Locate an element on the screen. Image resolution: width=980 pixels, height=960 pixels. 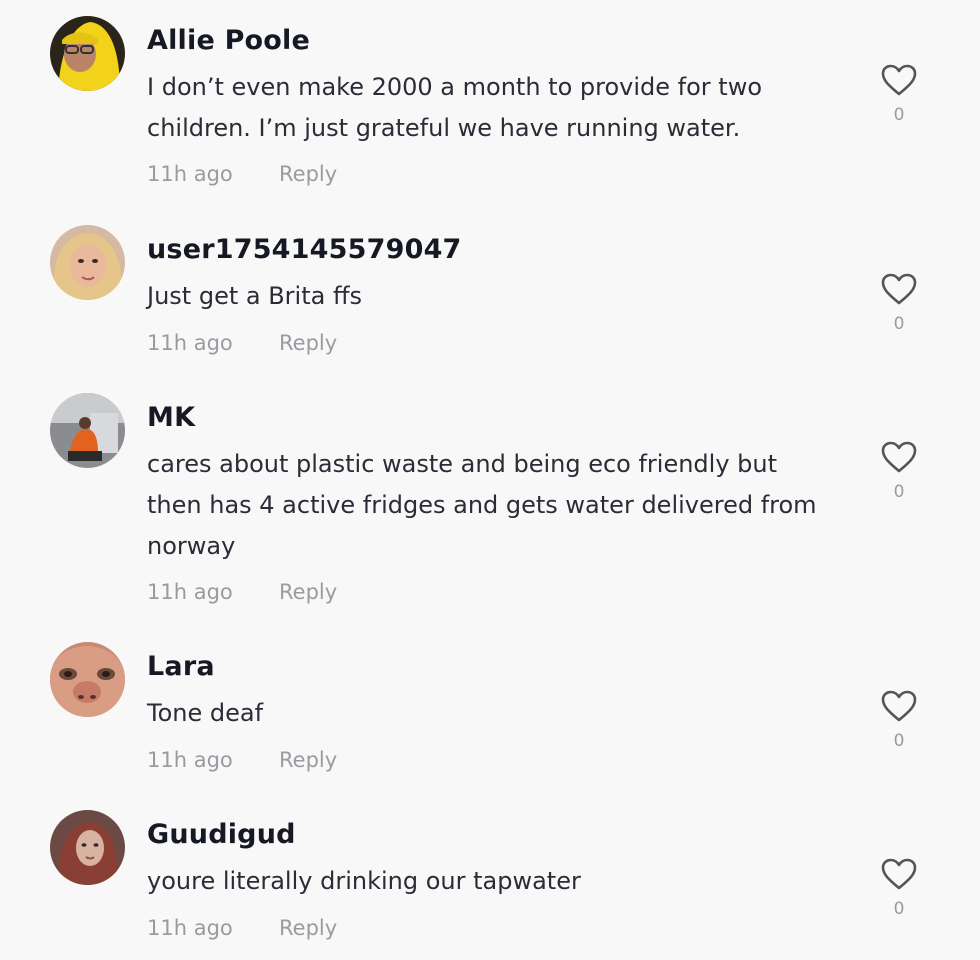
comment-text: Tone deaf is located at coordinates (205, 713).